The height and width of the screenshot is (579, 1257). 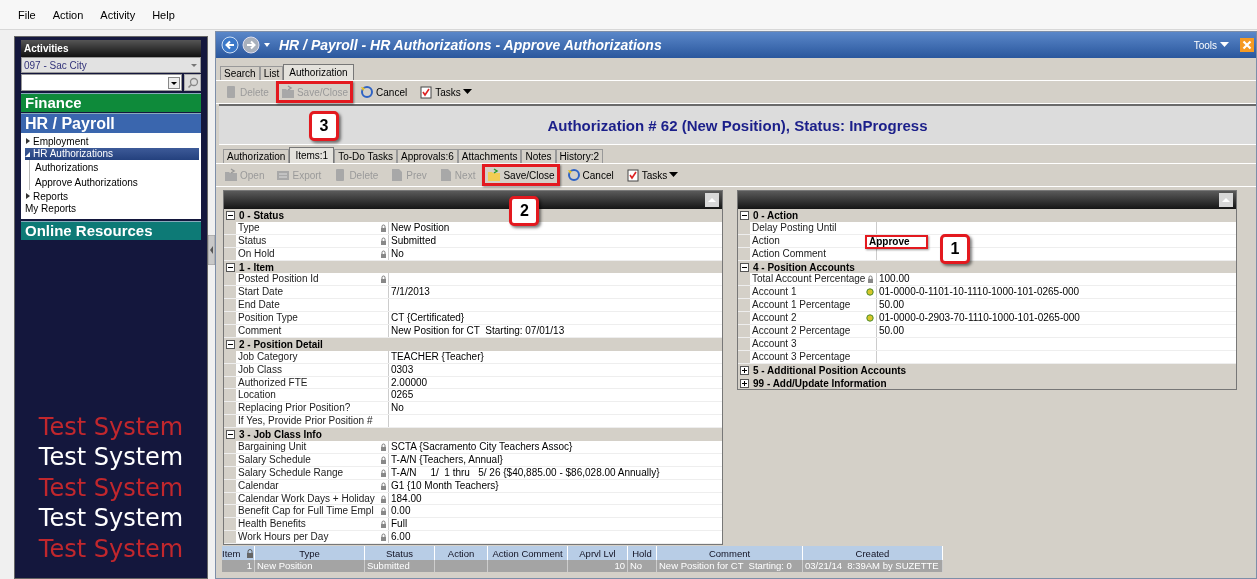 I want to click on property-row: Replacing Prior Position? No, so click(x=473, y=409).